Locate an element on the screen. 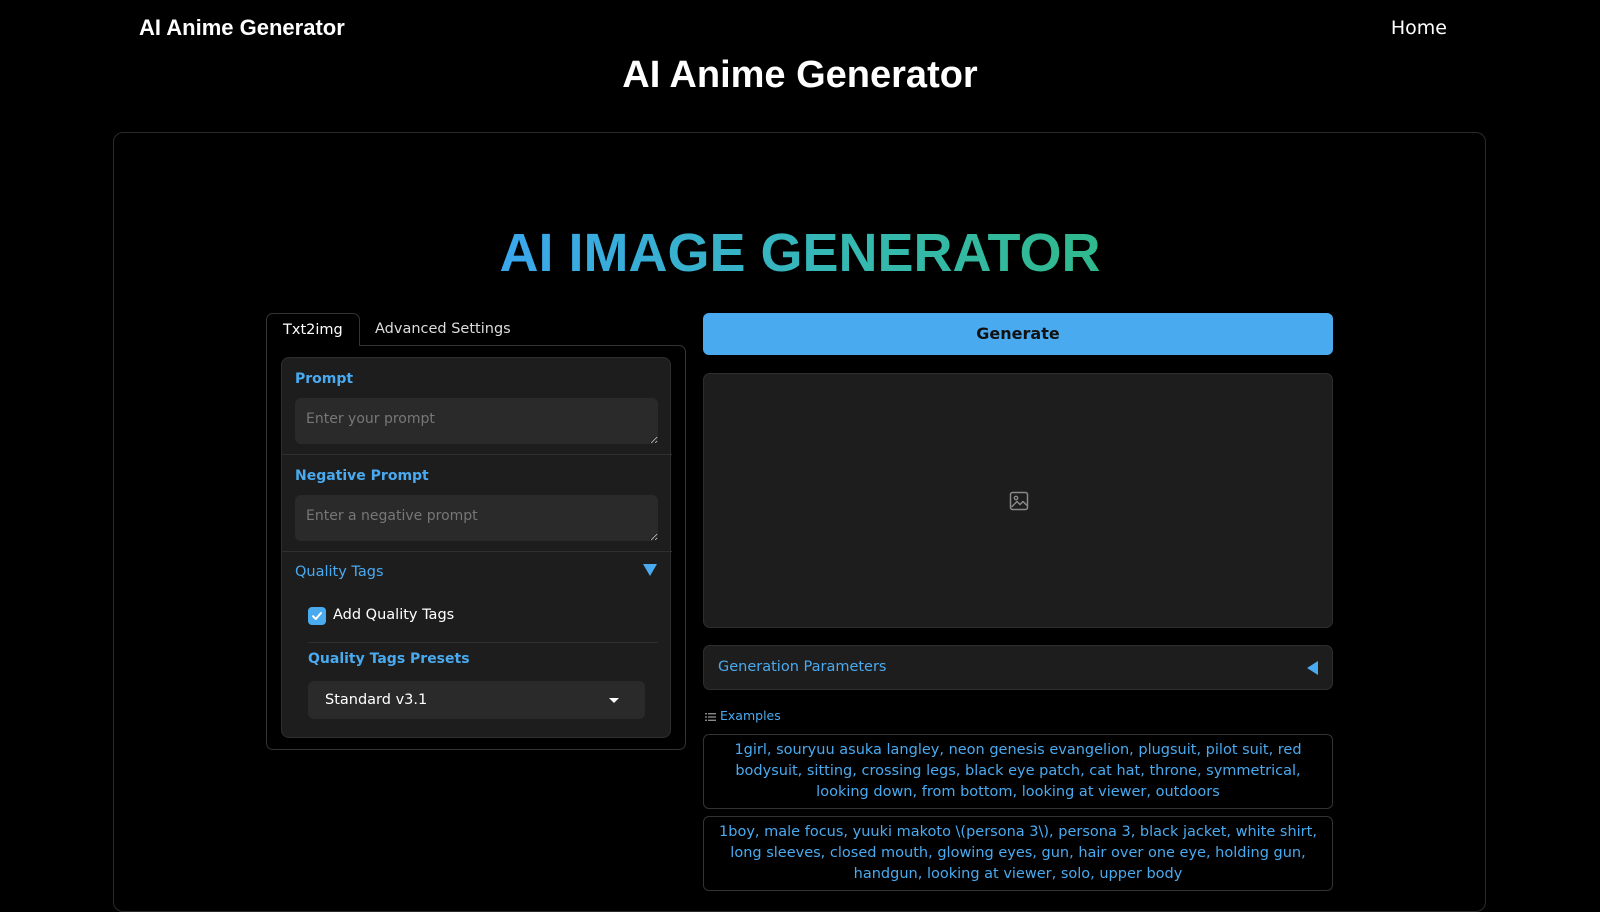 Image resolution: width=1600 pixels, height=912 pixels. site-title: AI Anime Generator is located at coordinates (242, 28).